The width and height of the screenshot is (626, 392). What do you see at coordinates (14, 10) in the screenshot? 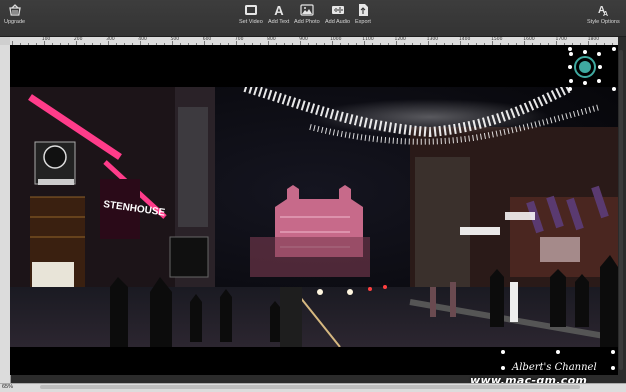
I see `basket-icon` at bounding box center [14, 10].